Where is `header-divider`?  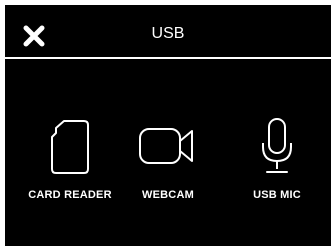 header-divider is located at coordinates (168, 58).